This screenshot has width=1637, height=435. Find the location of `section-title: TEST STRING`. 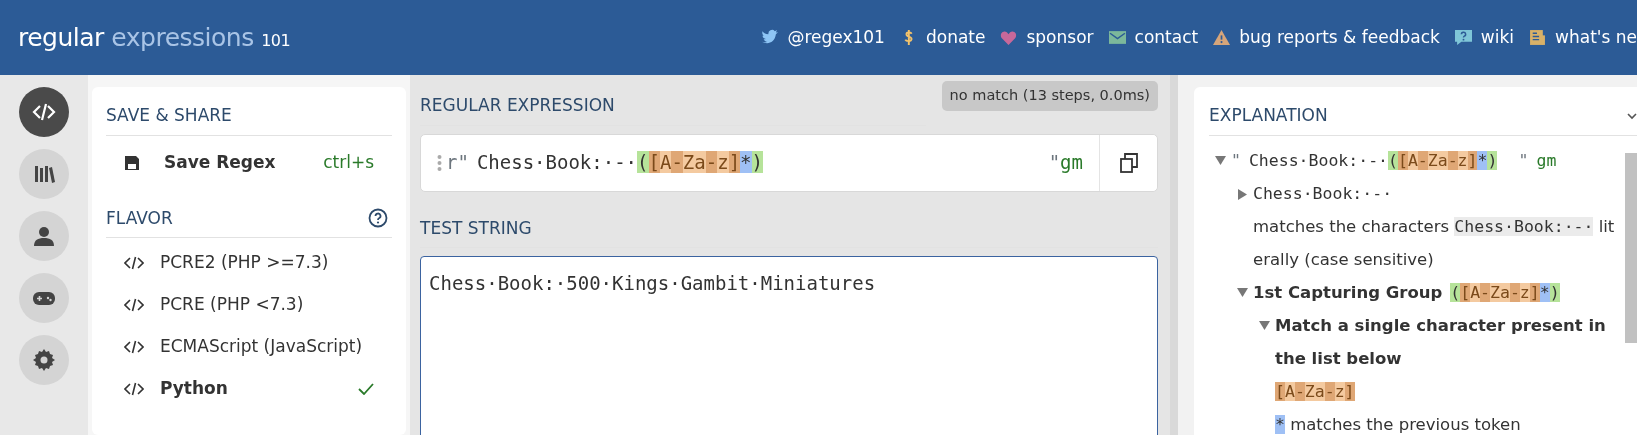

section-title: TEST STRING is located at coordinates (789, 227).